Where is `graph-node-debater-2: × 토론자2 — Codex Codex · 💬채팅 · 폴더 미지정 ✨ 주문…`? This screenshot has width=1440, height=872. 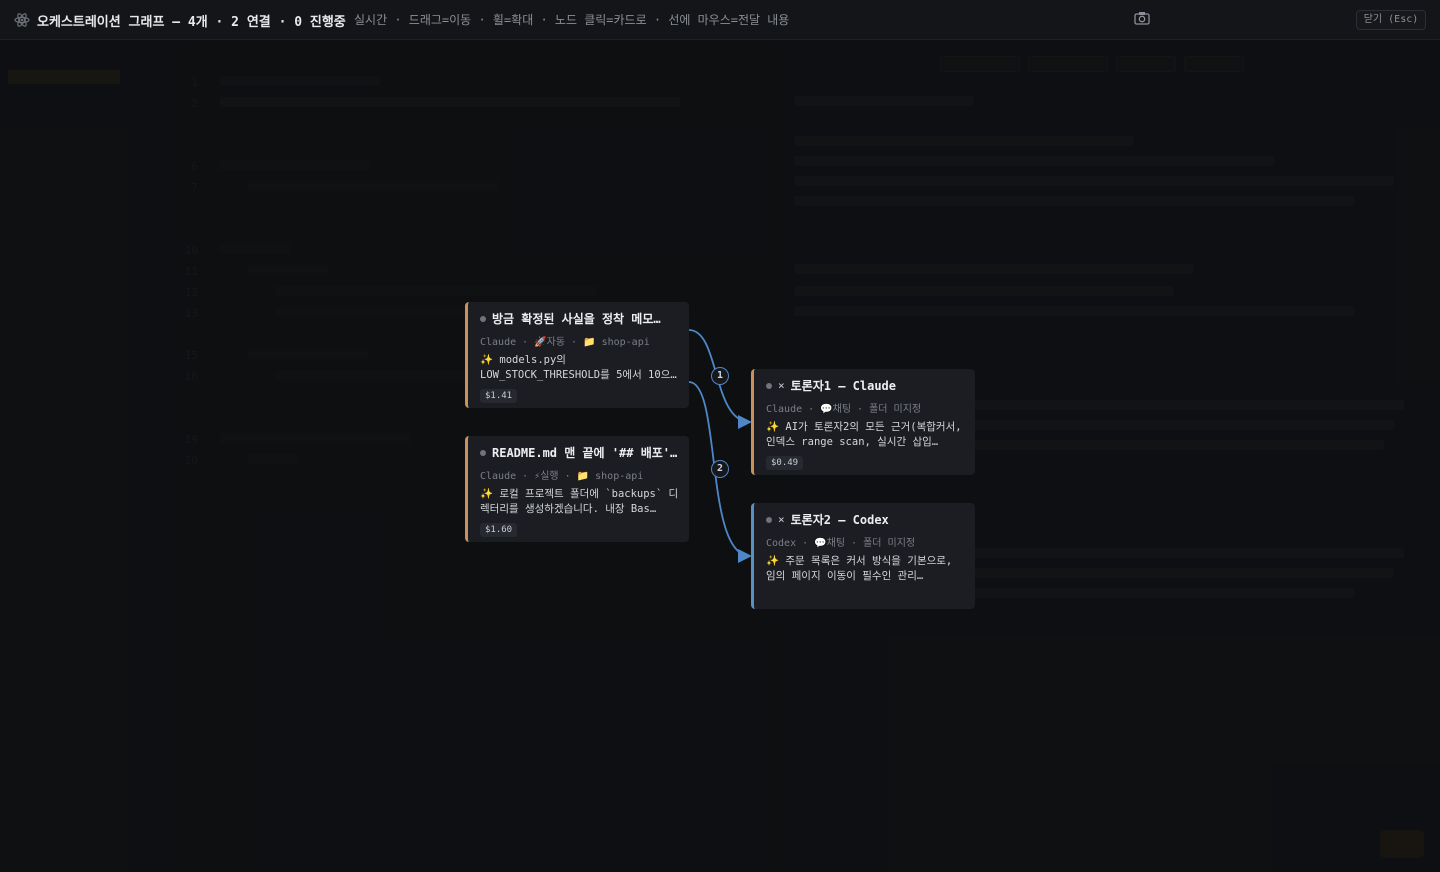
graph-node-debater-2: × 토론자2 — Codex Codex · 💬채팅 · 폴더 미지정 ✨ 주문… is located at coordinates (863, 556).